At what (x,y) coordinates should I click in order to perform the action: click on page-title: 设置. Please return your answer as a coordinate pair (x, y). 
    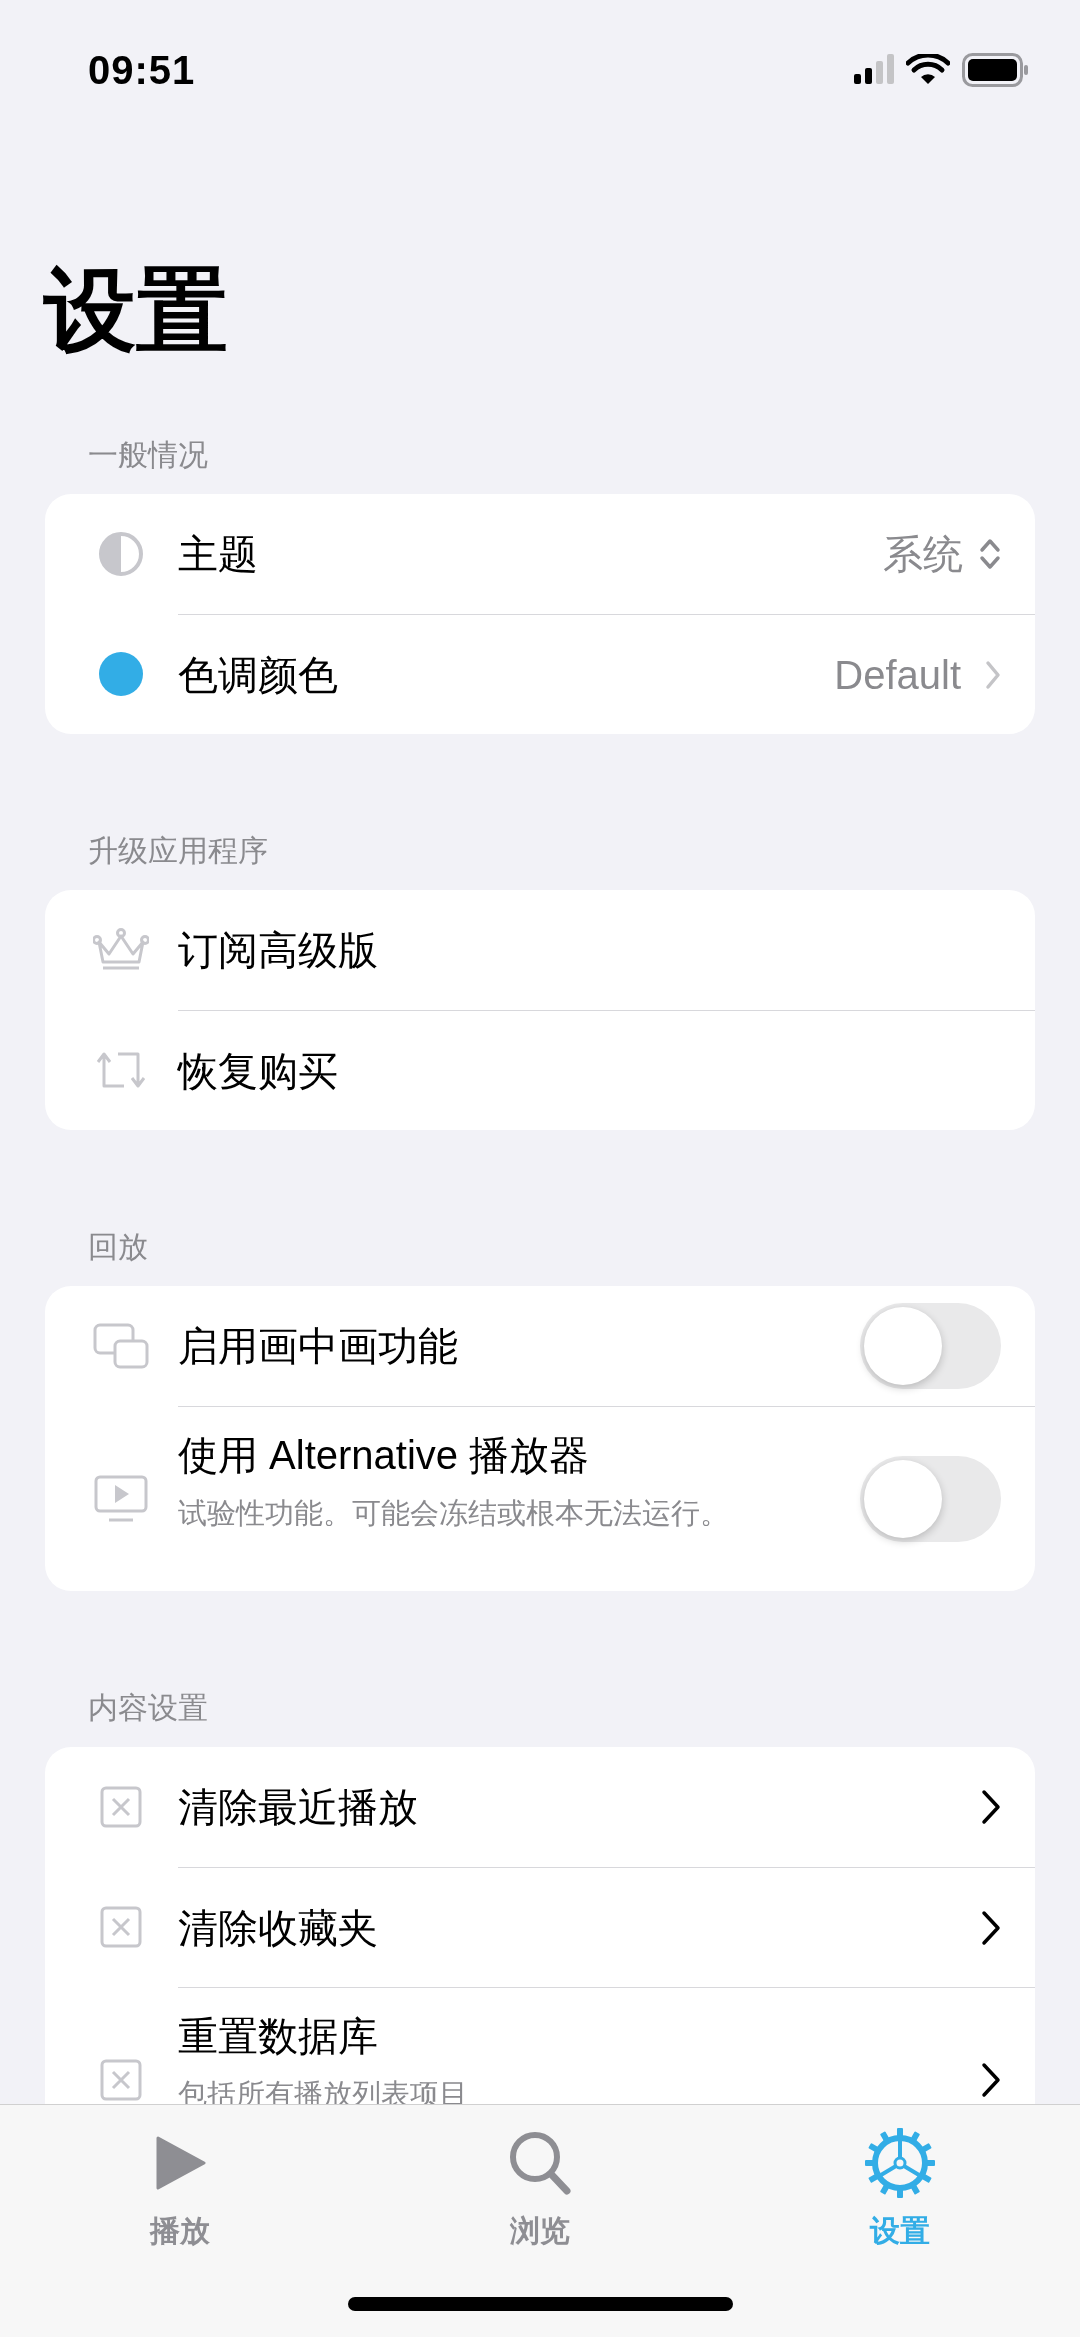
    Looking at the image, I should click on (135, 310).